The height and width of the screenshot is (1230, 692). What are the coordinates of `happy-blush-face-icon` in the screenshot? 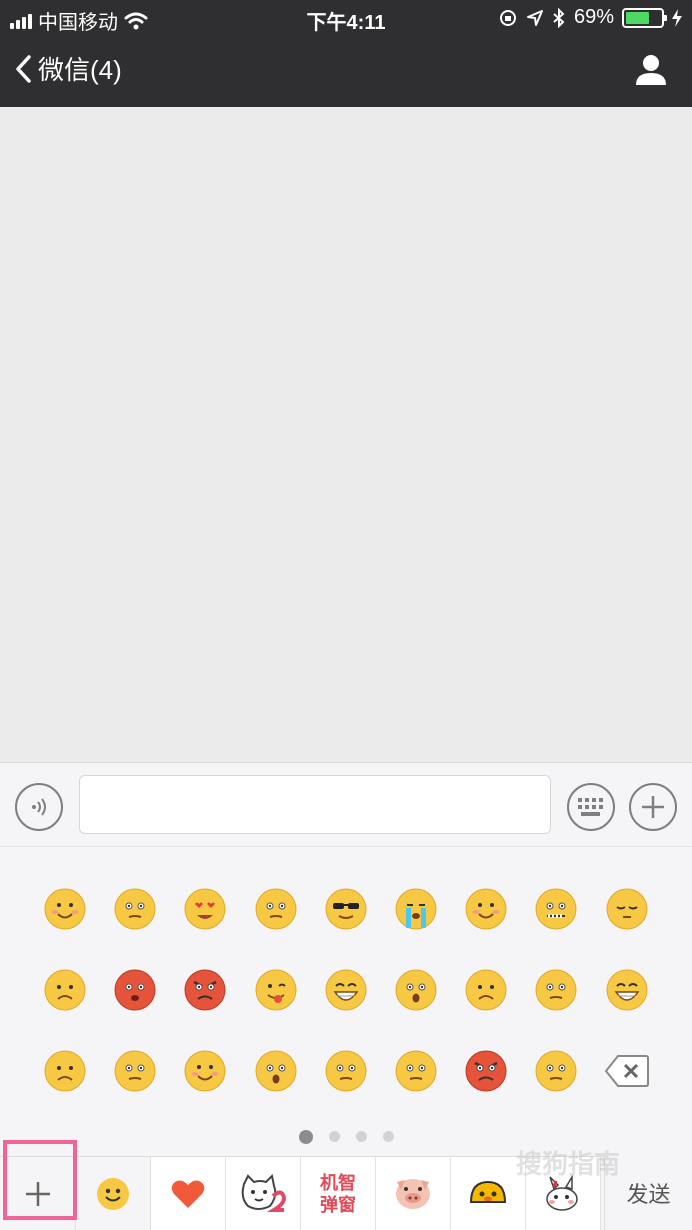 It's located at (205, 1071).